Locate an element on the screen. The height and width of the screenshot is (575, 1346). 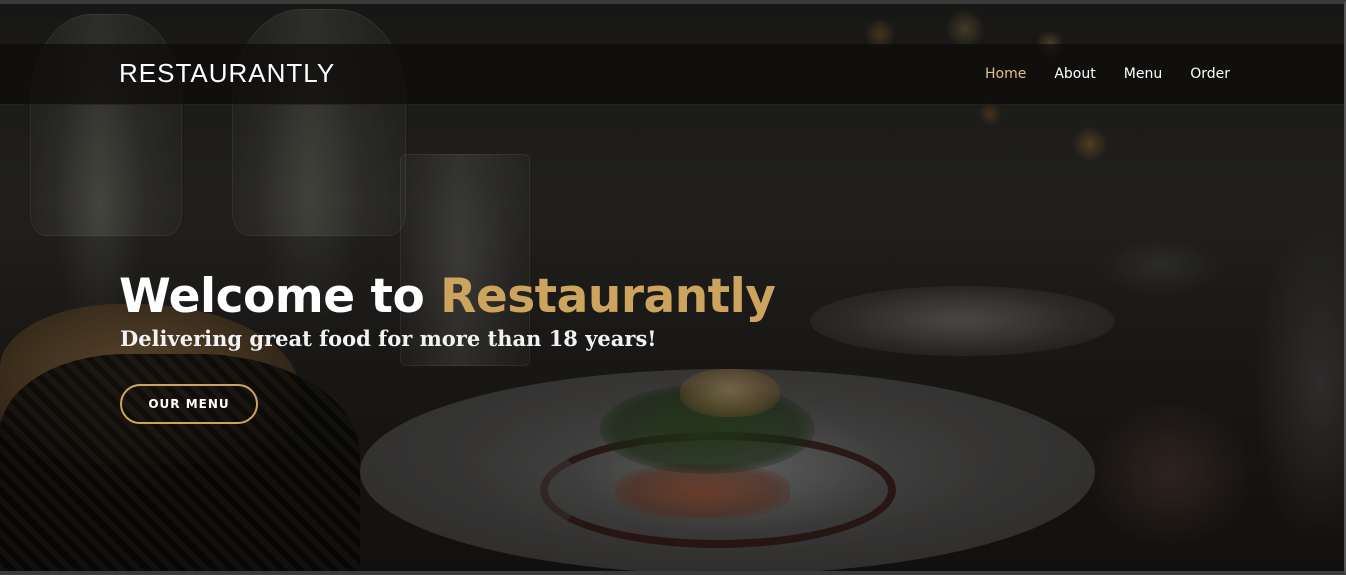
hero-title: Welcome to Restaurantly is located at coordinates (447, 296).